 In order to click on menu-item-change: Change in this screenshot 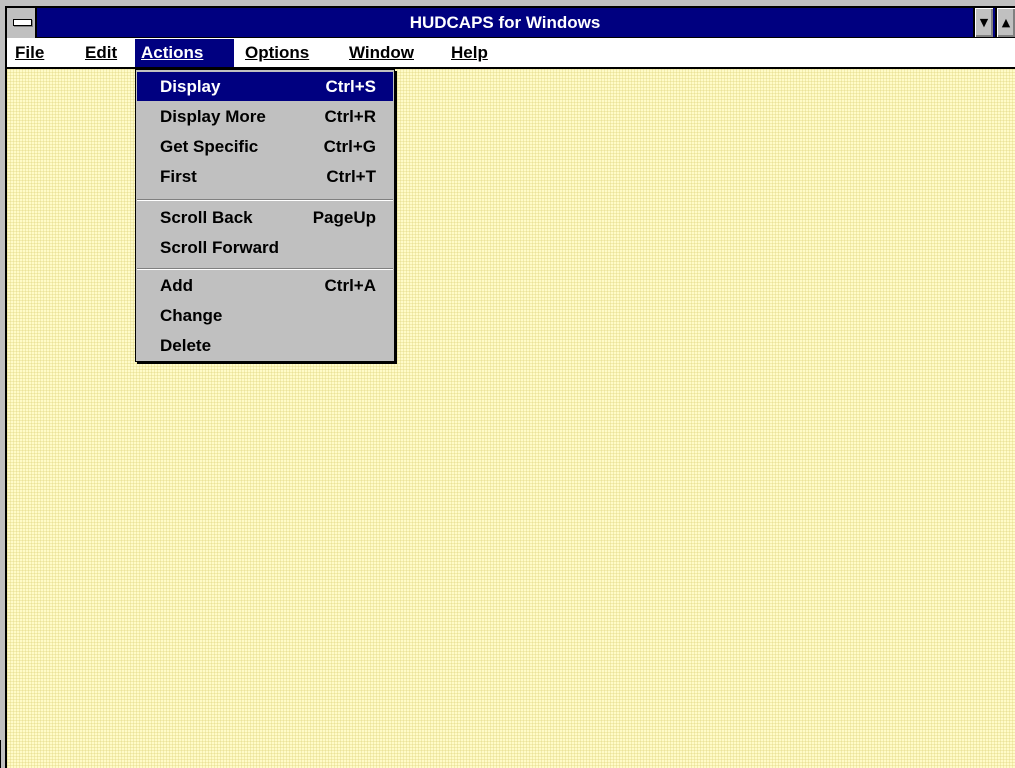, I will do `click(265, 315)`.